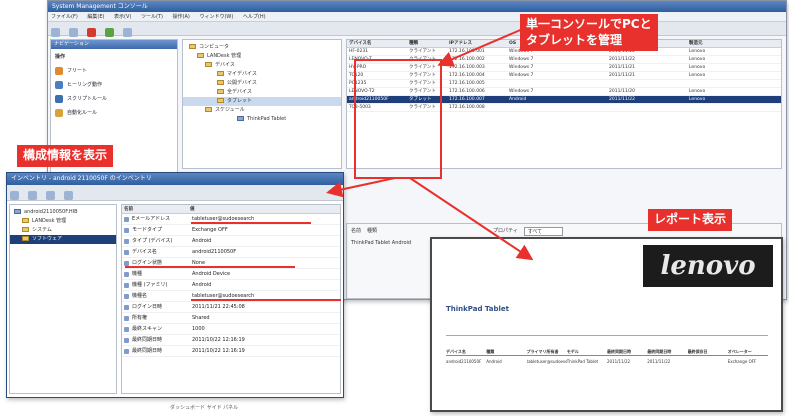  What do you see at coordinates (358, 67) in the screenshot?
I see `cell: HV-PRO` at bounding box center [358, 67].